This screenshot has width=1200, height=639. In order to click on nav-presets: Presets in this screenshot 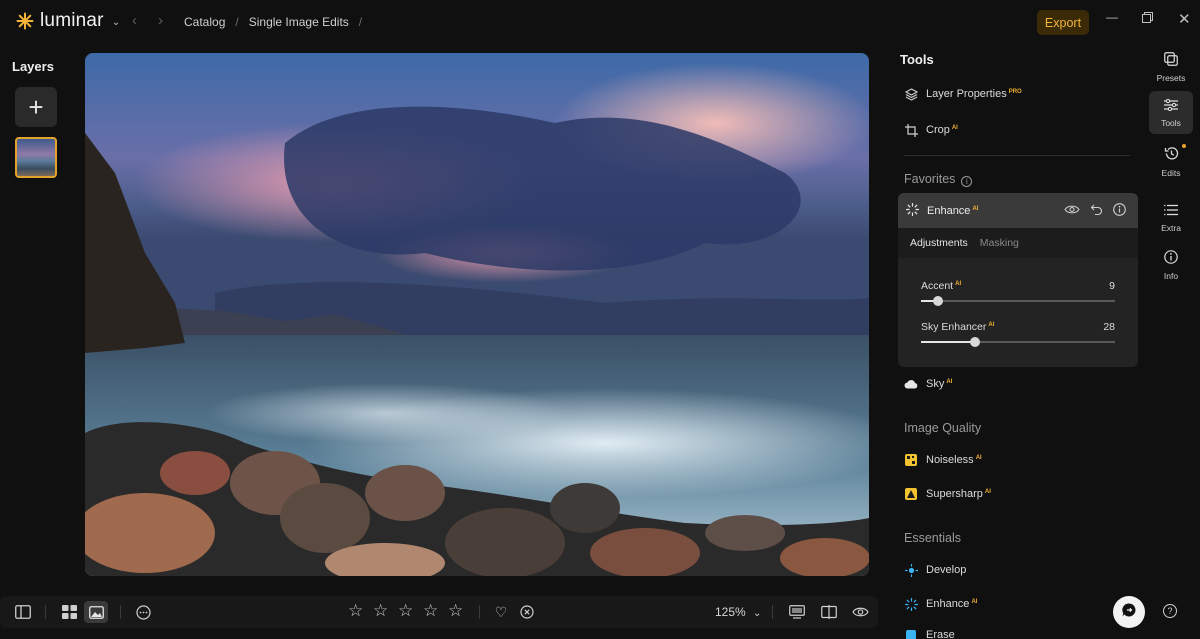, I will do `click(1171, 67)`.